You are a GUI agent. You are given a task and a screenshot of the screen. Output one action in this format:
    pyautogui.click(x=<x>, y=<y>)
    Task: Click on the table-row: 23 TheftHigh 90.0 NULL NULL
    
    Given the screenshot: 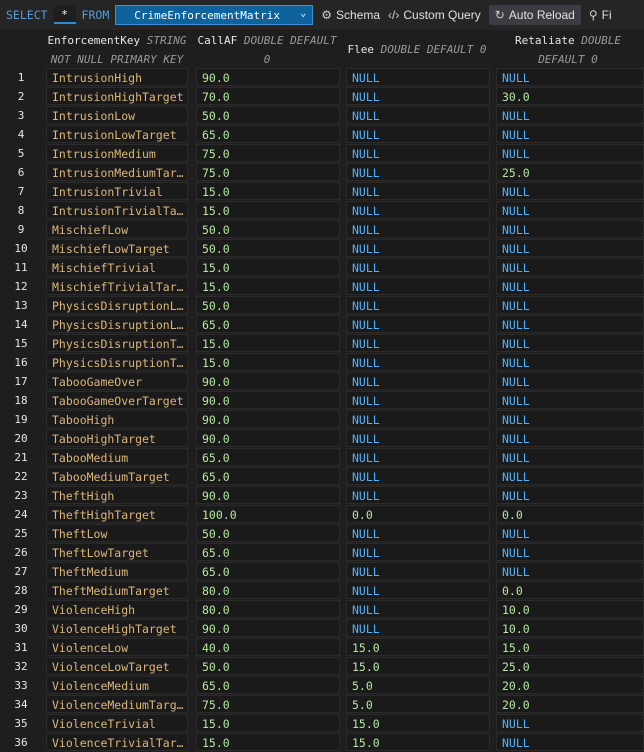 What is the action you would take?
    pyautogui.click(x=322, y=495)
    